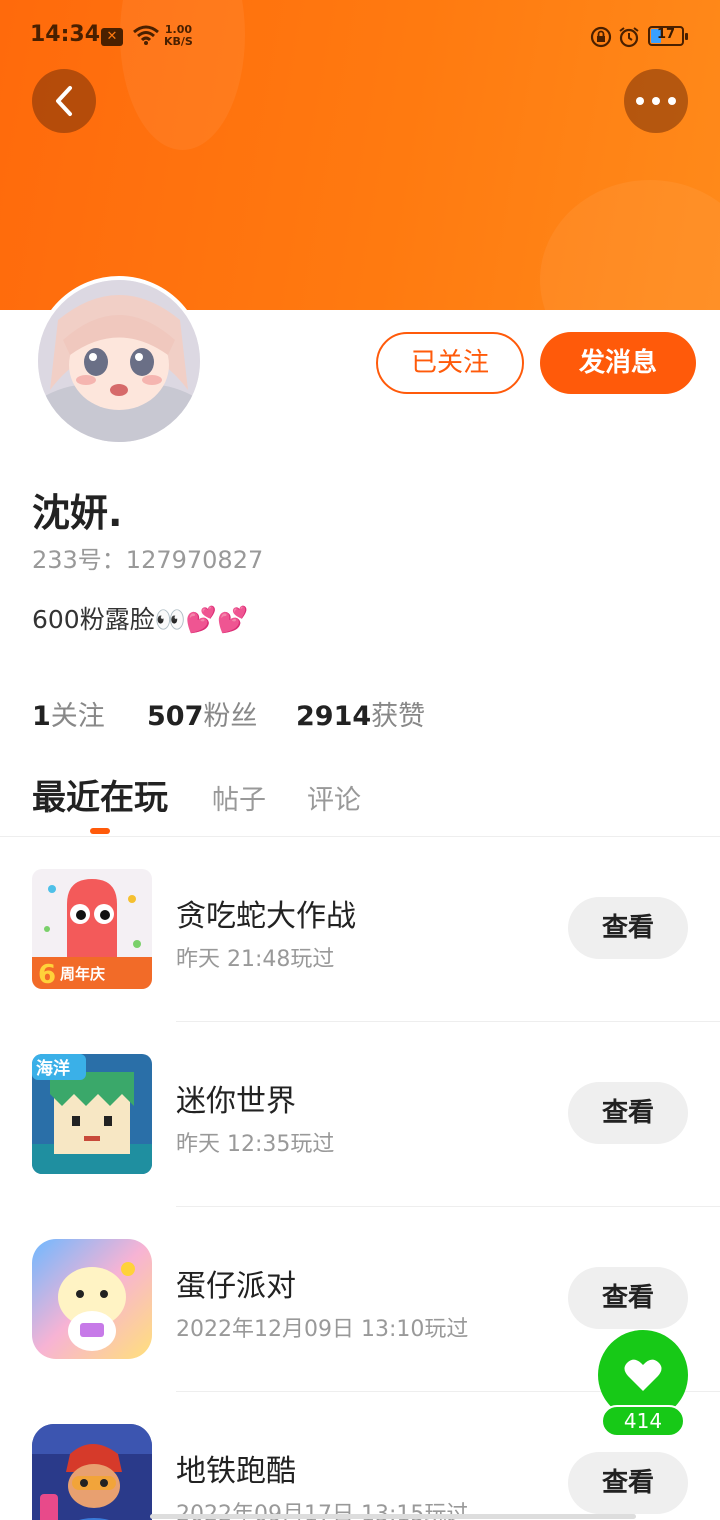 The width and height of the screenshot is (720, 1520). Describe the element at coordinates (255, 1144) in the screenshot. I see `game-played-time: 昨天 12:35玩过` at that location.